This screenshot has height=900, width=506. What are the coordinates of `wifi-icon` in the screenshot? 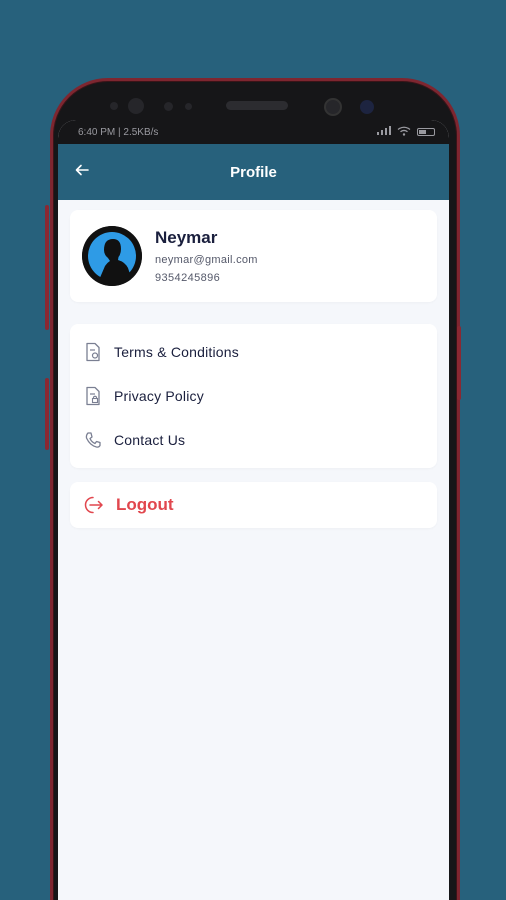 It's located at (404, 132).